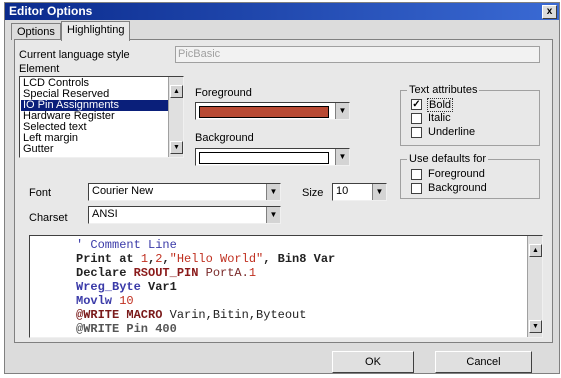  What do you see at coordinates (264, 112) in the screenshot?
I see `foreground-color-swatch` at bounding box center [264, 112].